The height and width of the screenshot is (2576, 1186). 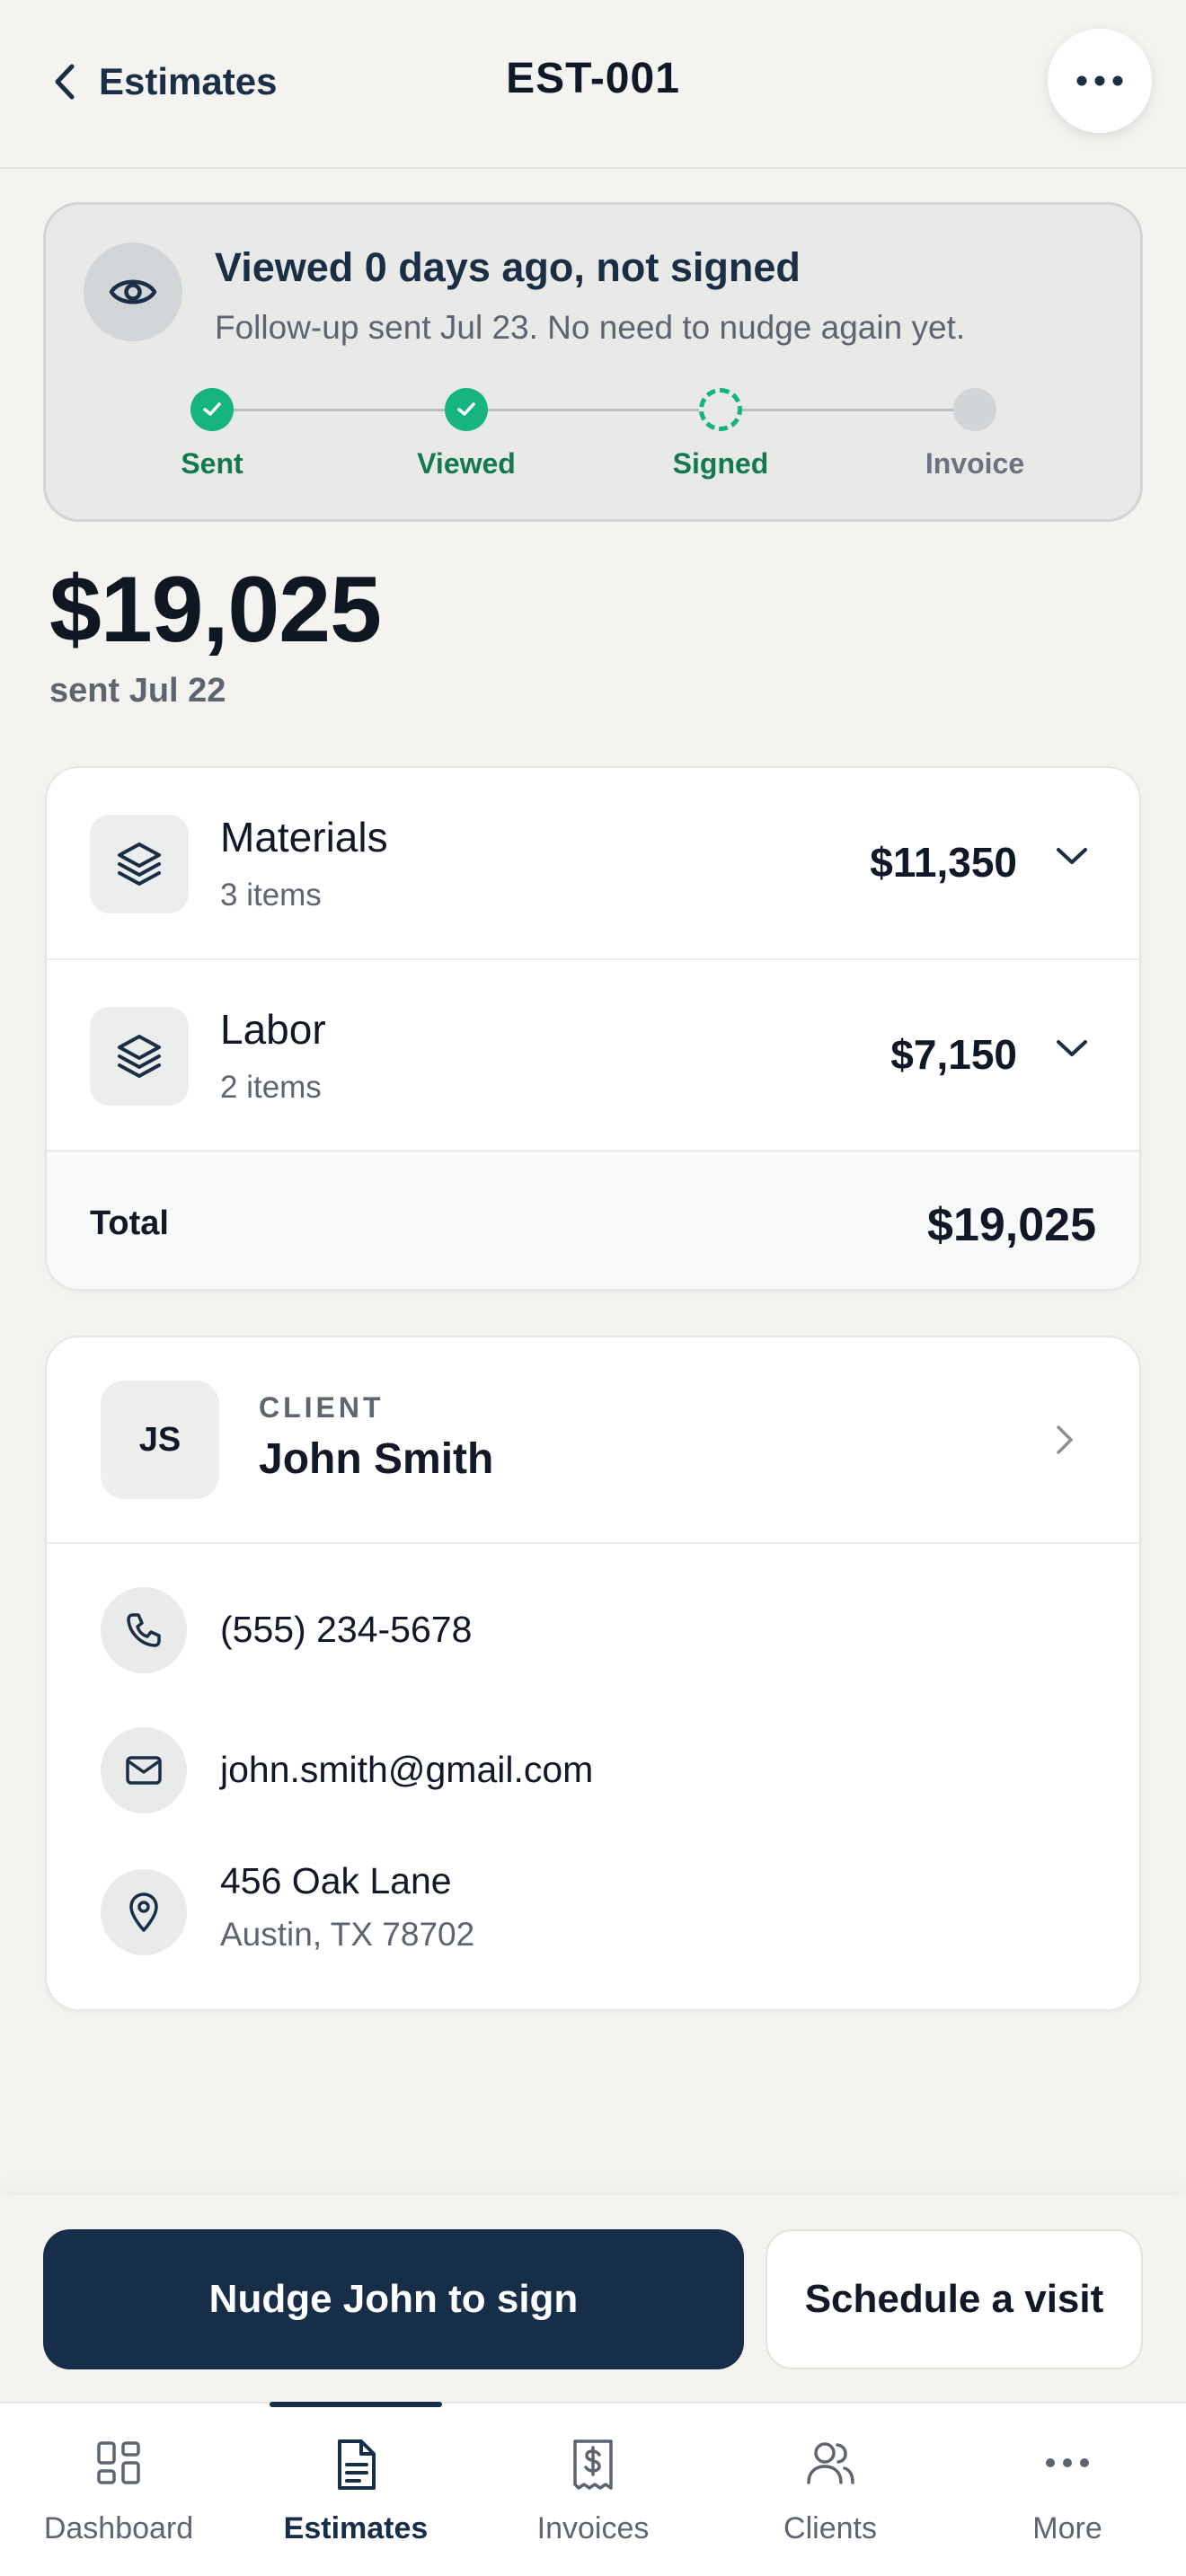 I want to click on tab-estimates: Estimates, so click(x=355, y=2489).